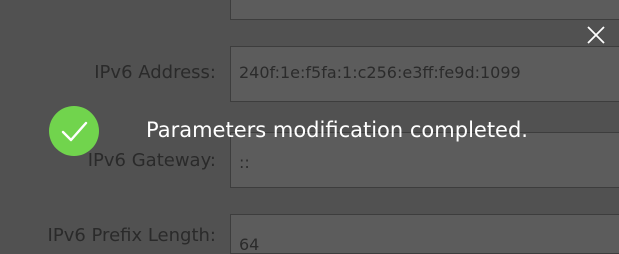 This screenshot has width=619, height=254. What do you see at coordinates (337, 130) in the screenshot?
I see `toast-message: Parameters modification completed.` at bounding box center [337, 130].